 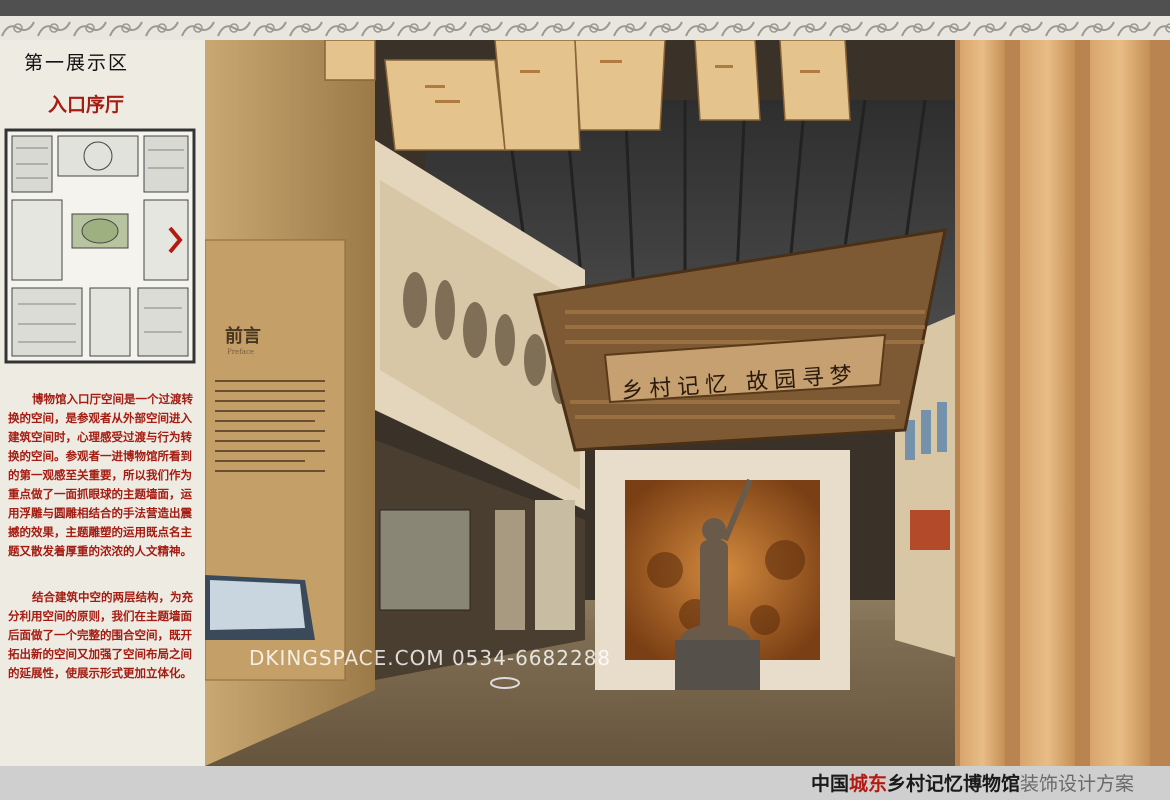 I want to click on hall-title: 入口序厅, so click(x=86, y=105).